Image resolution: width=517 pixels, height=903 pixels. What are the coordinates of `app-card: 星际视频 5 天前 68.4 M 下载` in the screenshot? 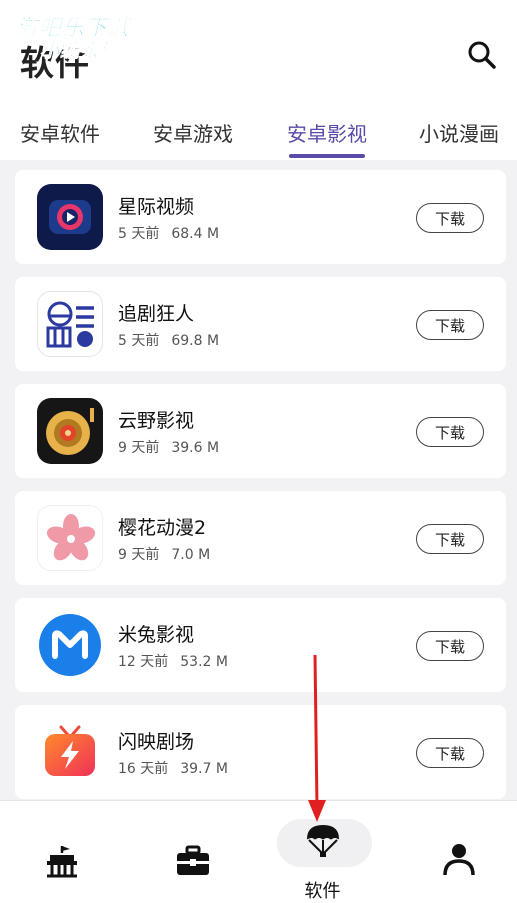 It's located at (260, 217).